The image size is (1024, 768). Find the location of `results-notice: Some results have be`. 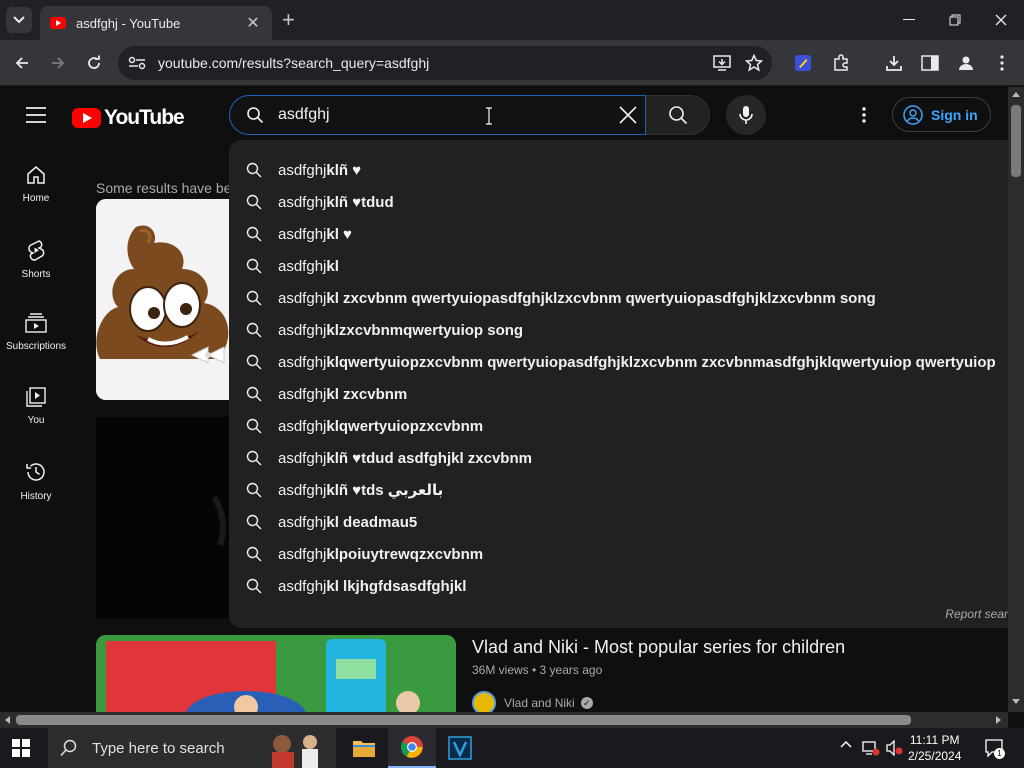

results-notice: Some results have be is located at coordinates (164, 188).